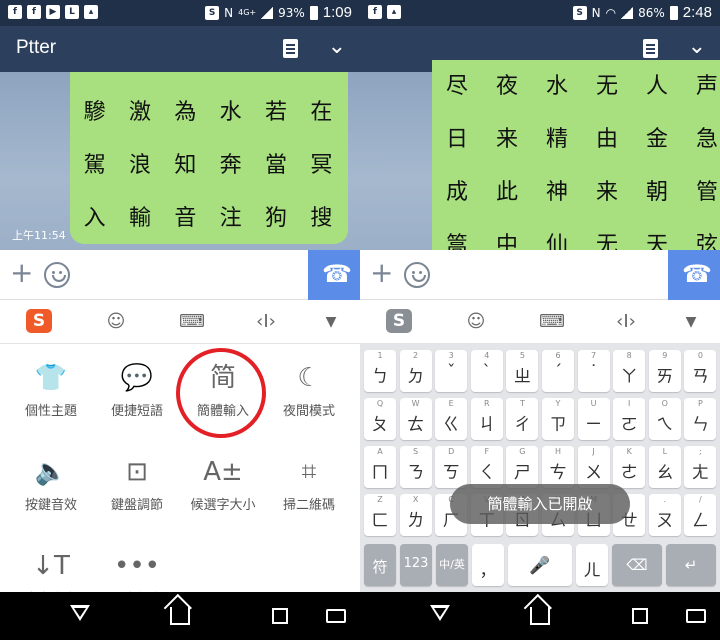 The image size is (720, 640). Describe the element at coordinates (700, 515) in the screenshot. I see `zhuyin-key: / ㄥ` at that location.